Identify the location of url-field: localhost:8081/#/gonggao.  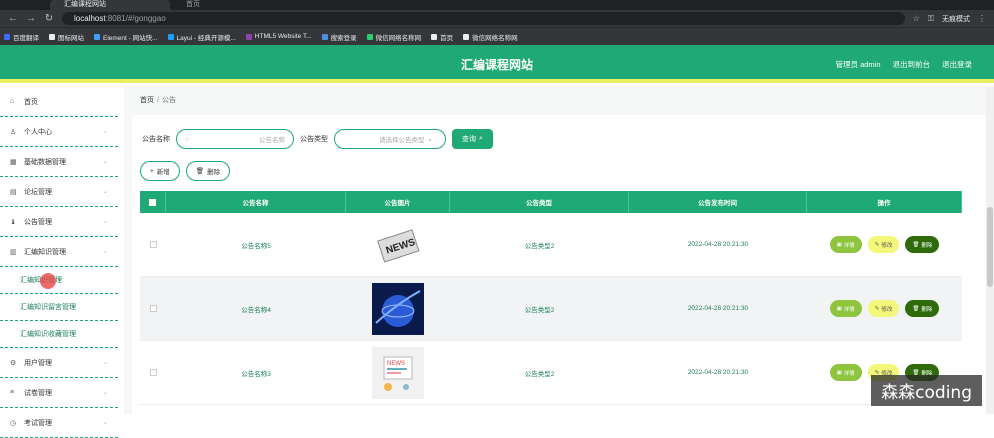
(483, 18).